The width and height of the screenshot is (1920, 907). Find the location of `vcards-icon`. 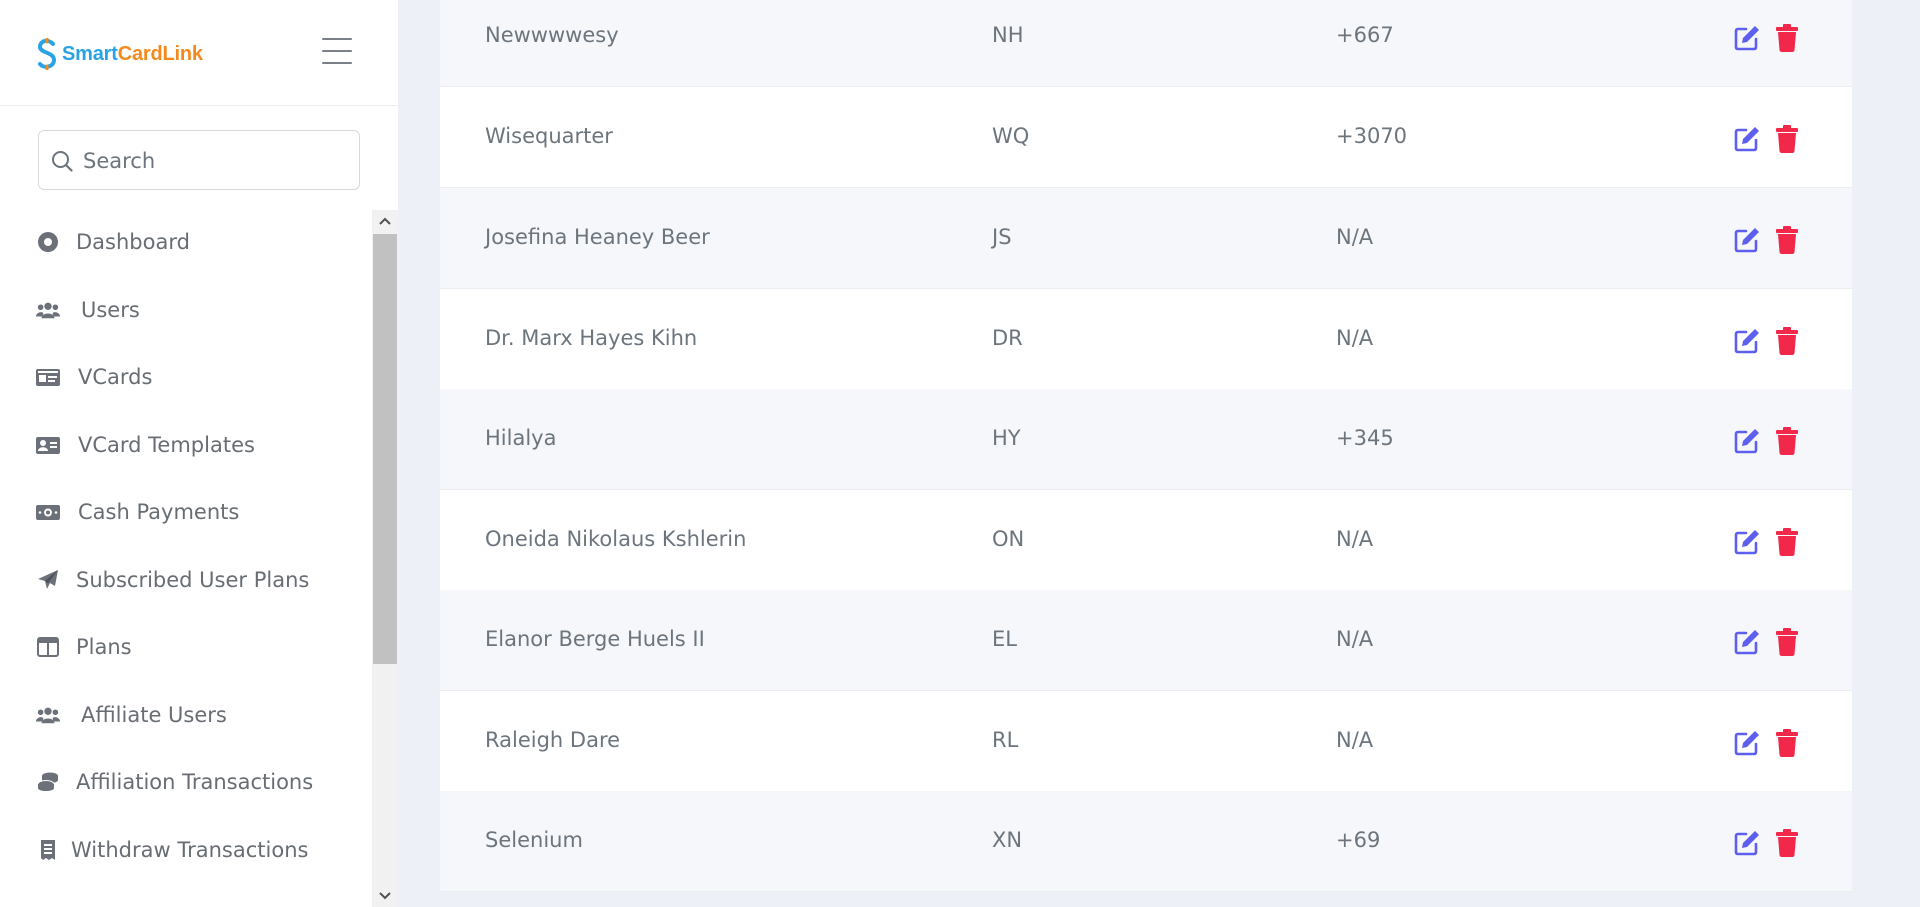

vcards-icon is located at coordinates (48, 377).